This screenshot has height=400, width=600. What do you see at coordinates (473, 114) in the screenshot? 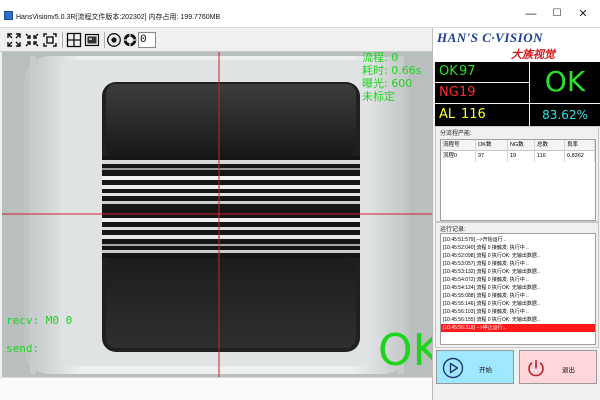
I see `total-count-value: 116` at bounding box center [473, 114].